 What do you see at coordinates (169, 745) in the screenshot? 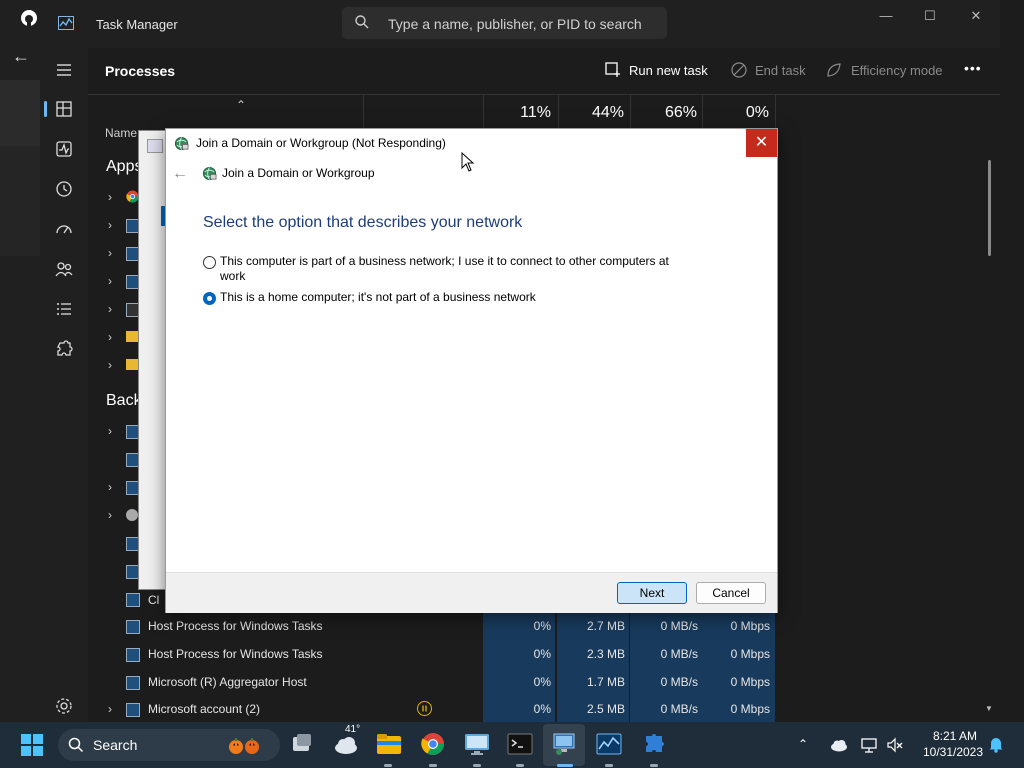
I see `taskbar-search-box: Search` at bounding box center [169, 745].